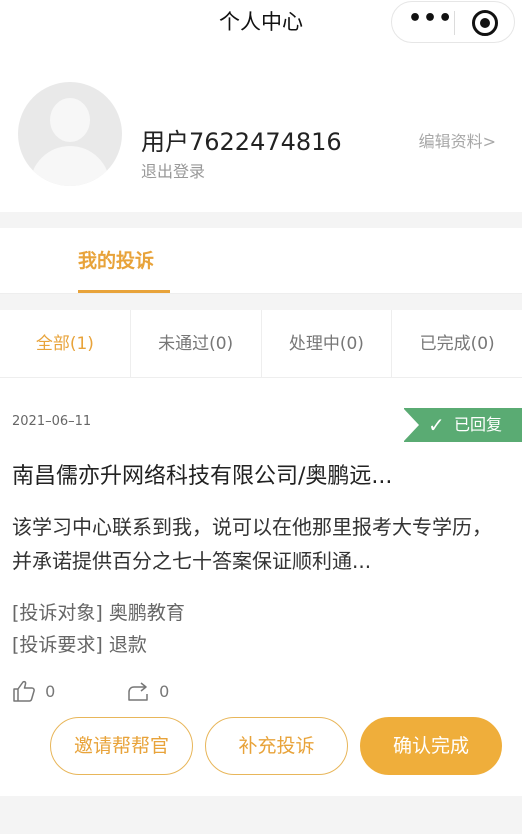  What do you see at coordinates (430, 21) in the screenshot?
I see `more-dots-icon: •••` at bounding box center [430, 21].